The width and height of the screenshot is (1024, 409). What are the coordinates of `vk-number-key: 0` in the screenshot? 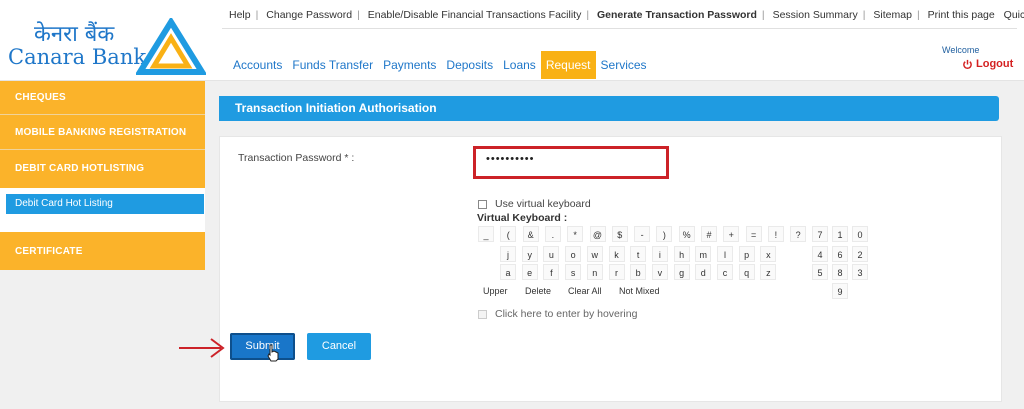 It's located at (860, 234).